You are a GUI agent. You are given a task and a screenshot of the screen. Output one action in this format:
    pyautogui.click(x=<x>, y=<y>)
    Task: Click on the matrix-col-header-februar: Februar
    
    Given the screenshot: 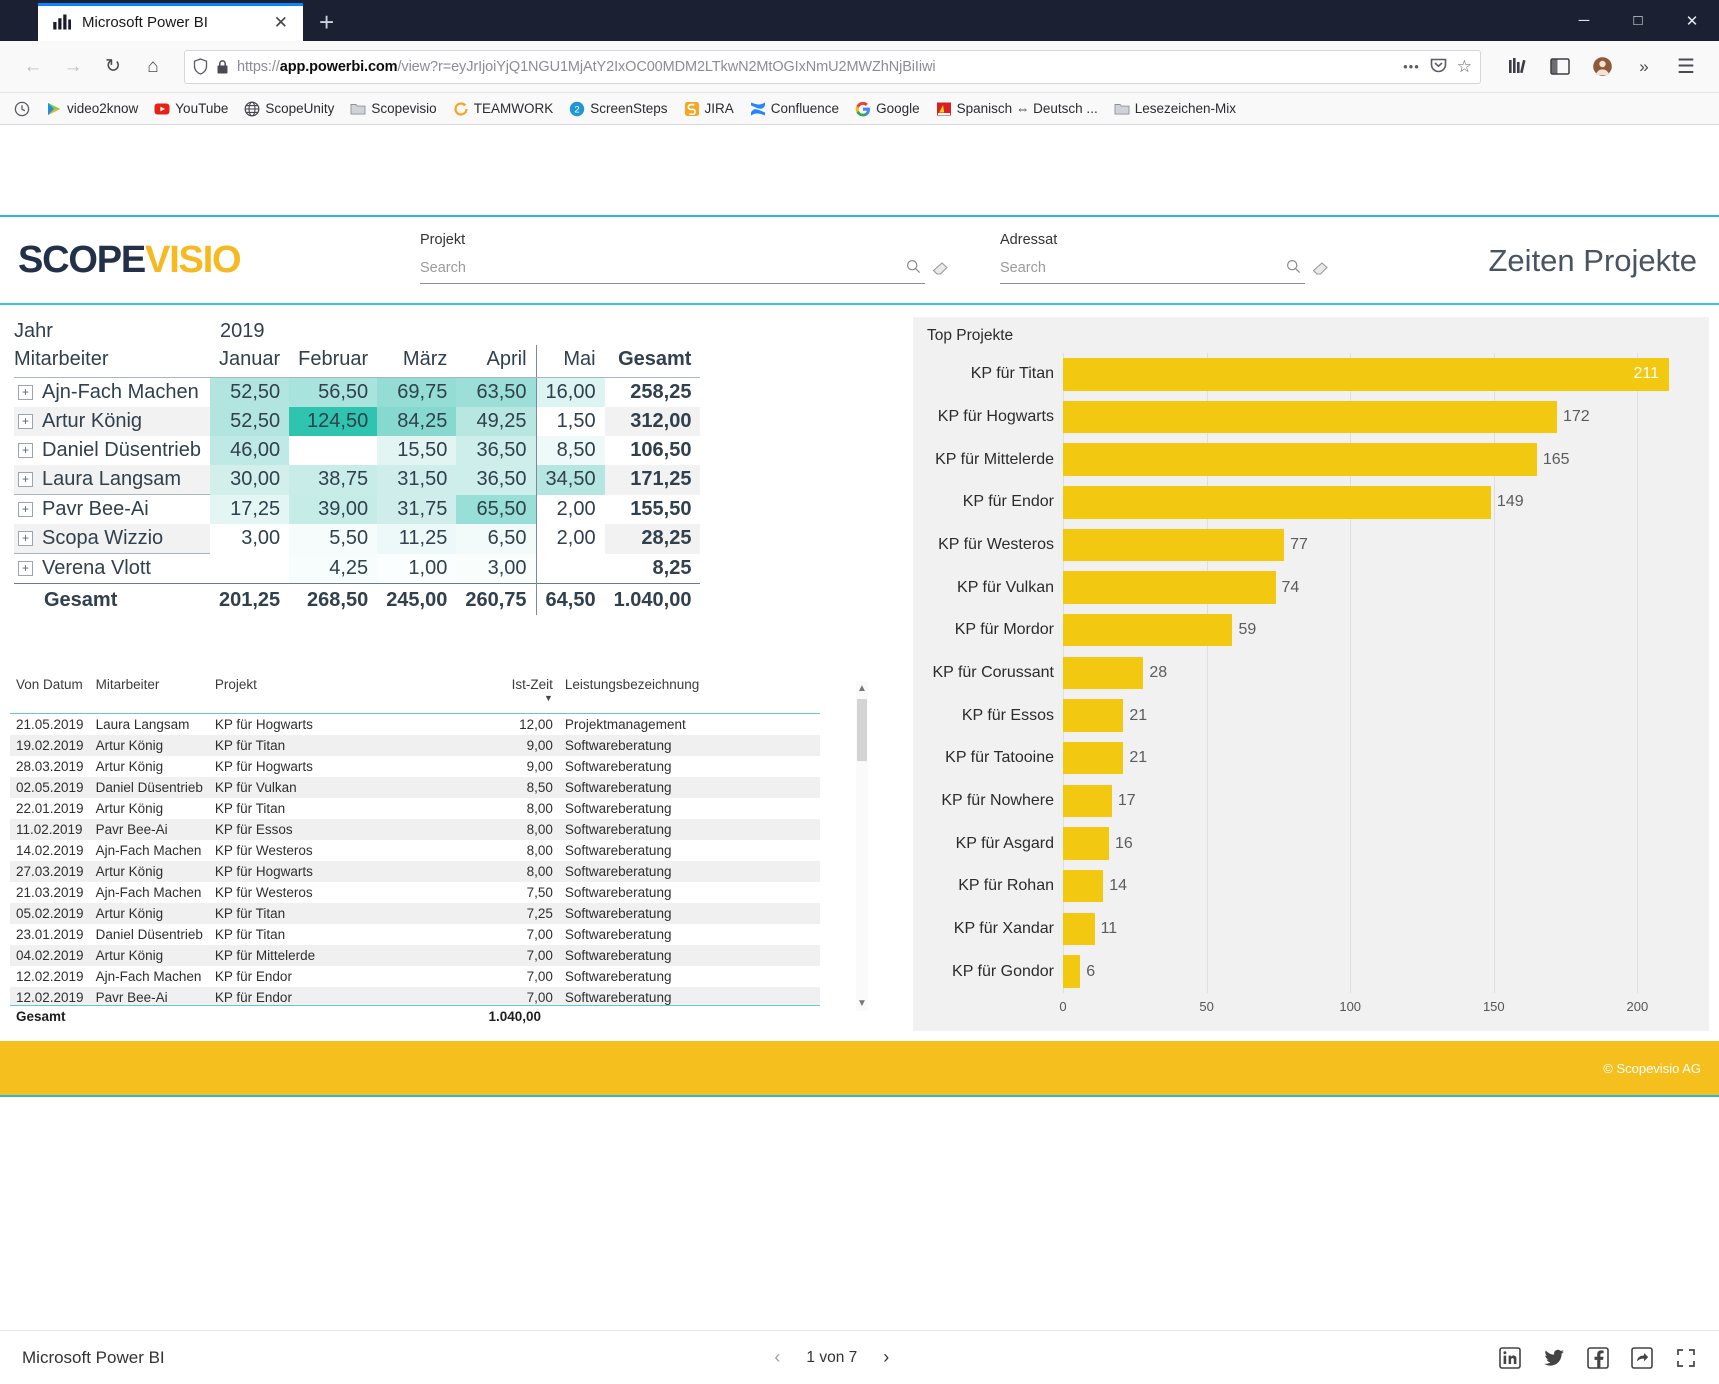 What is the action you would take?
    pyautogui.click(x=333, y=361)
    